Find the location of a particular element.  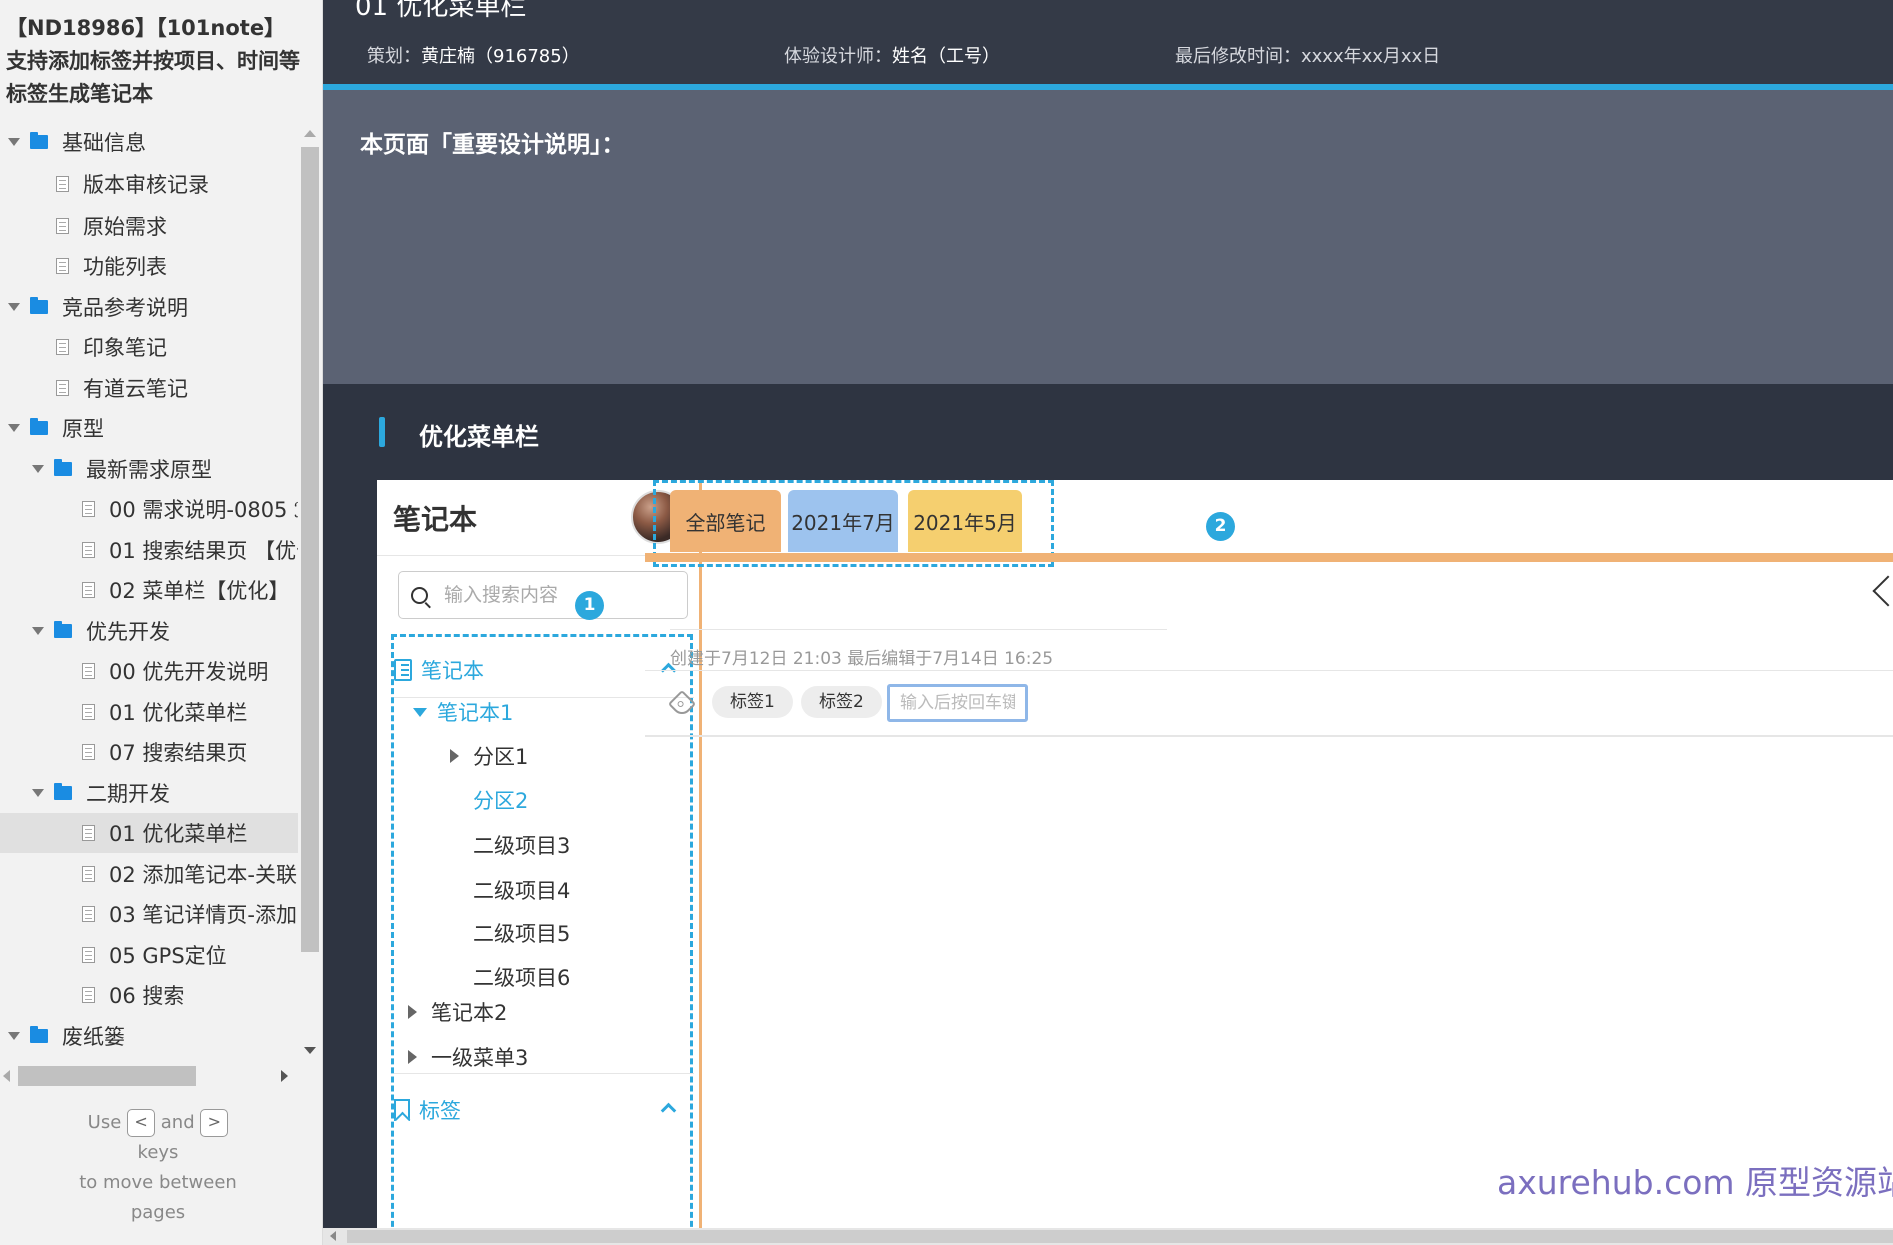

tree-folder-prototype: 原型 is located at coordinates (149, 428).